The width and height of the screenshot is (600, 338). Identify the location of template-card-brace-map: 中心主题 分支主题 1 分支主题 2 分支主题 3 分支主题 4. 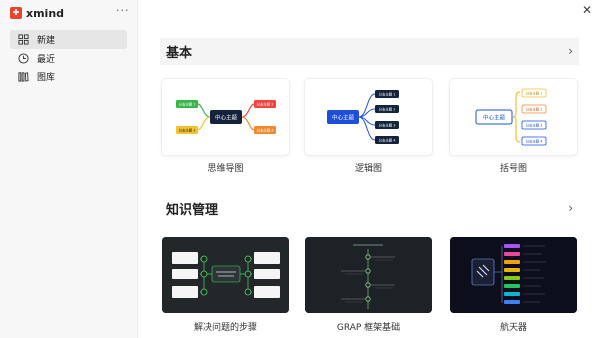
(513, 117).